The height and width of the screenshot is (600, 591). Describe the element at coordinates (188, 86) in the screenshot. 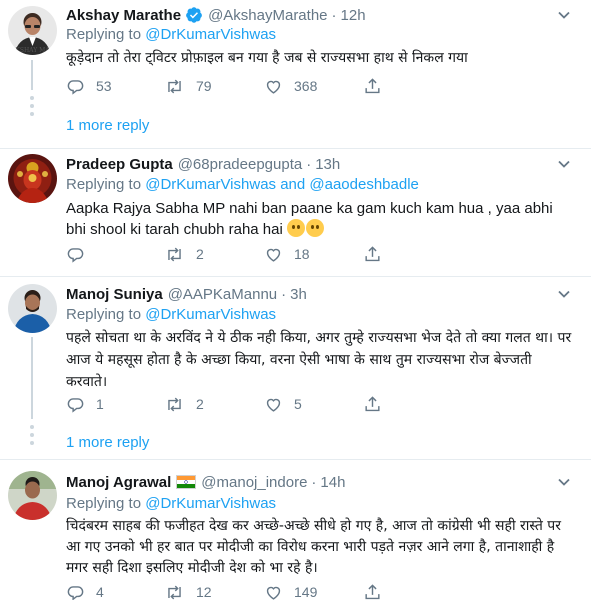

I see `retweet-button: 79` at that location.